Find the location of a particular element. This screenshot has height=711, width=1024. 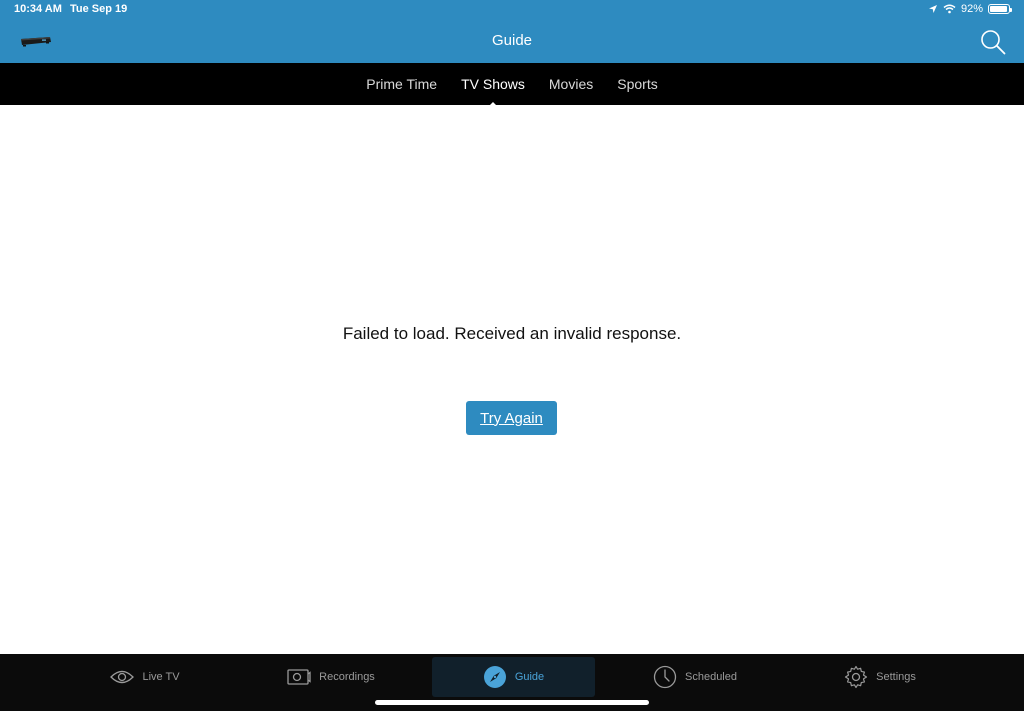

battery-icon is located at coordinates (1000, 9).